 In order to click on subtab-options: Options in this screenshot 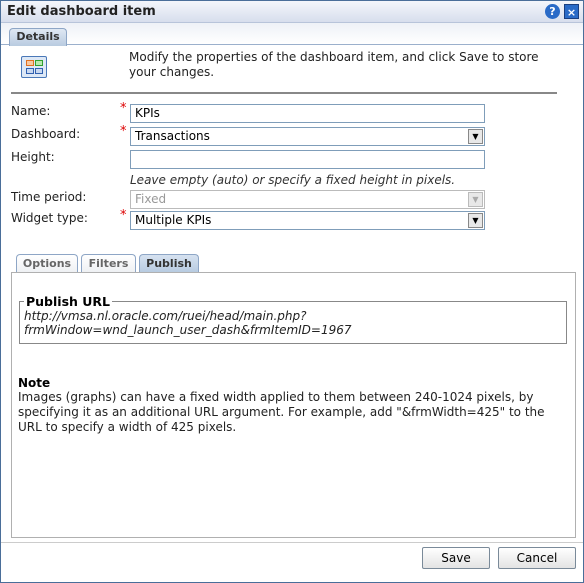, I will do `click(47, 263)`.